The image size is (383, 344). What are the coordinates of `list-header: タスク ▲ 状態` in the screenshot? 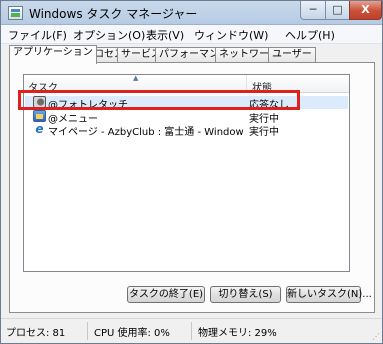 It's located at (186, 84).